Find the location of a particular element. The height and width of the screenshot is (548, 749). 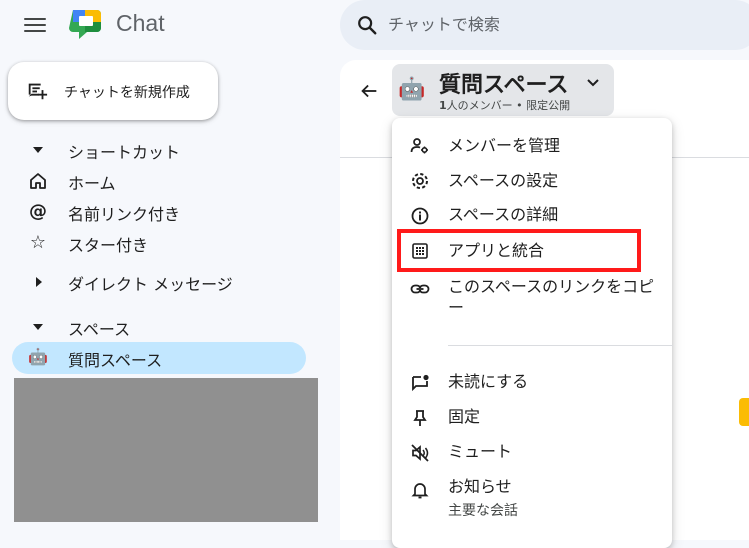

sidebar-item-label: ホーム is located at coordinates (92, 183).